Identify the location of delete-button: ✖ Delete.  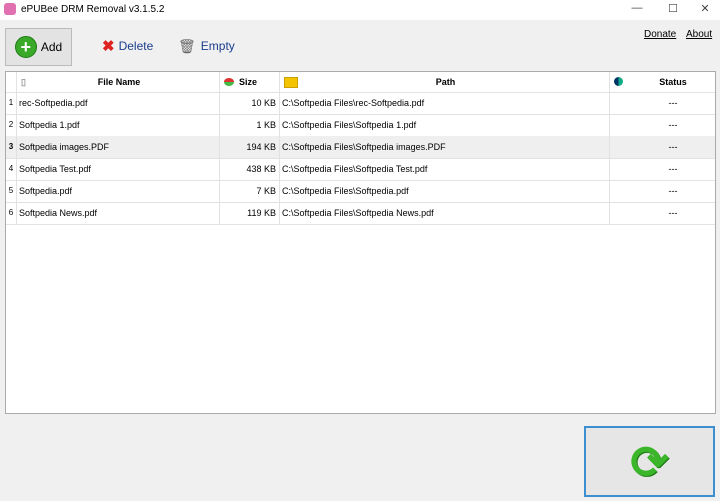
(127, 46).